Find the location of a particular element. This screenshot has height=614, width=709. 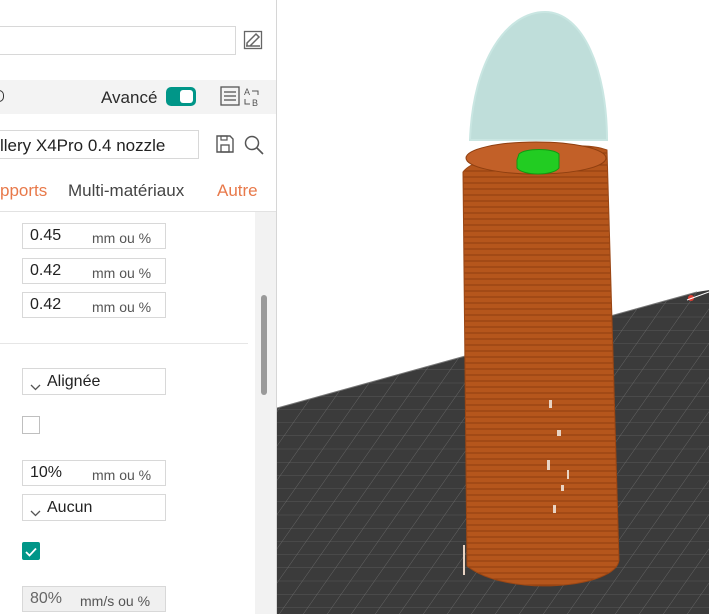

ironing-select-value: Aucun is located at coordinates (70, 507).